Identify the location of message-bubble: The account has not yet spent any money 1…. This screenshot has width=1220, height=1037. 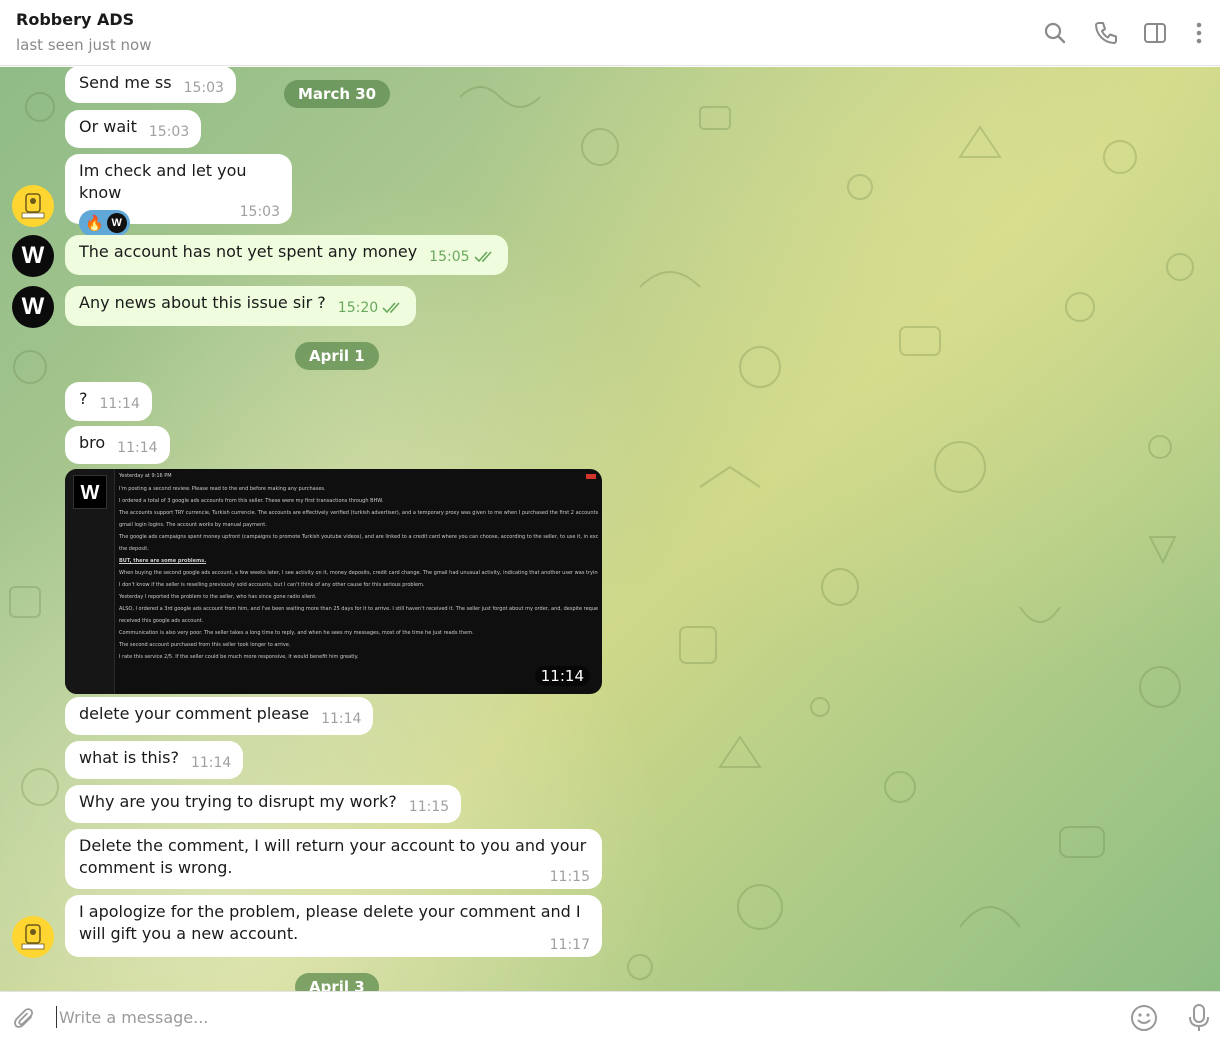
(286, 255).